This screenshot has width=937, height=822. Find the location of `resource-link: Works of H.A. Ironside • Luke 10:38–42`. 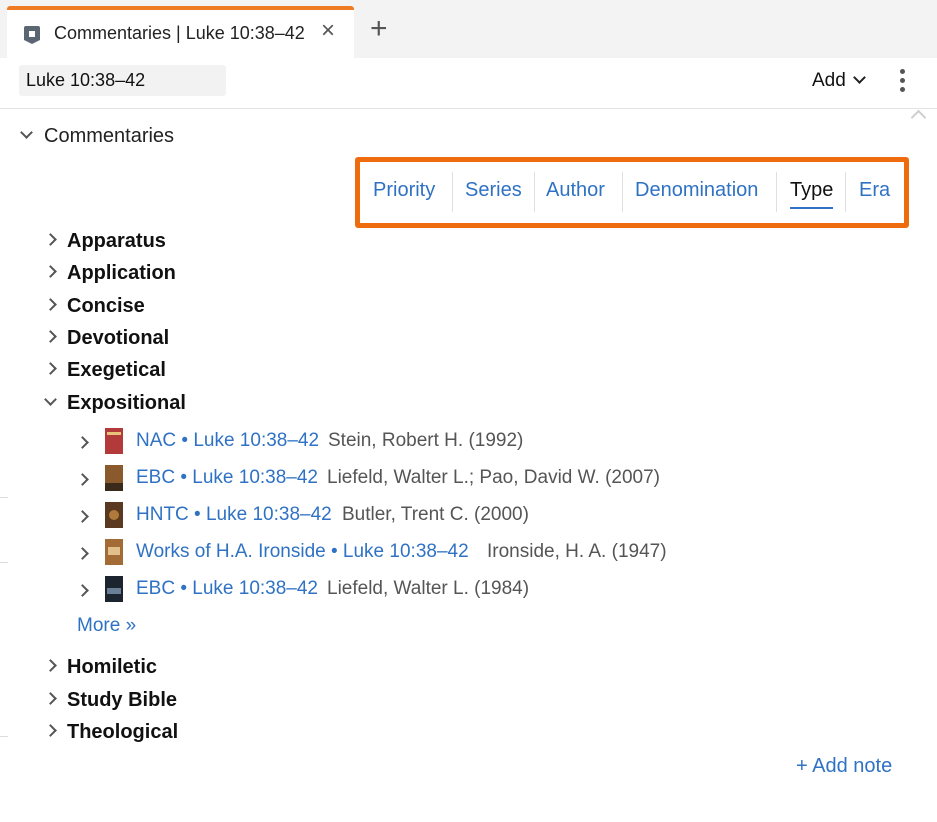

resource-link: Works of H.A. Ironside • Luke 10:38–42 is located at coordinates (302, 552).